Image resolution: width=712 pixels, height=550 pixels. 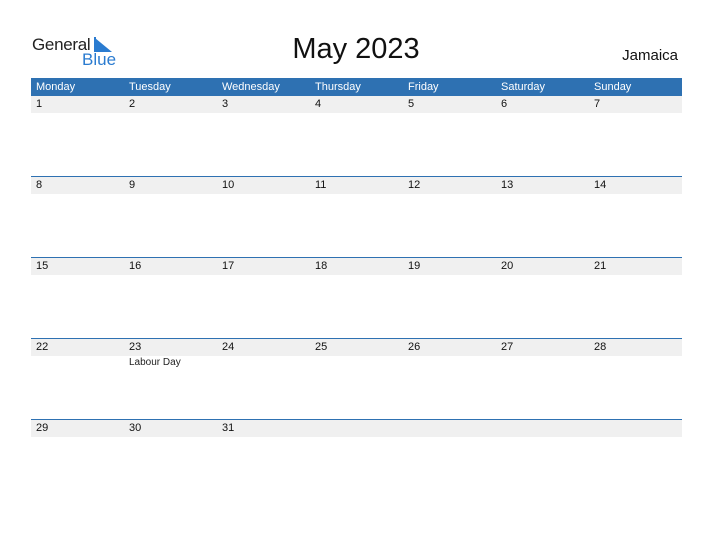 What do you see at coordinates (56, 87) in the screenshot?
I see `weekday-monday: Monday` at bounding box center [56, 87].